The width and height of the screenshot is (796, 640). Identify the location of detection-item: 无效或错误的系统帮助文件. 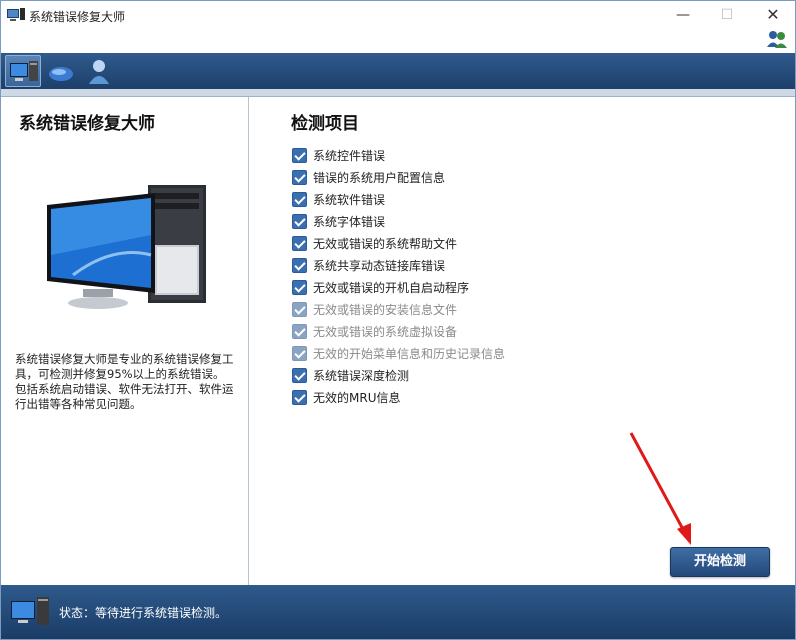
(398, 243).